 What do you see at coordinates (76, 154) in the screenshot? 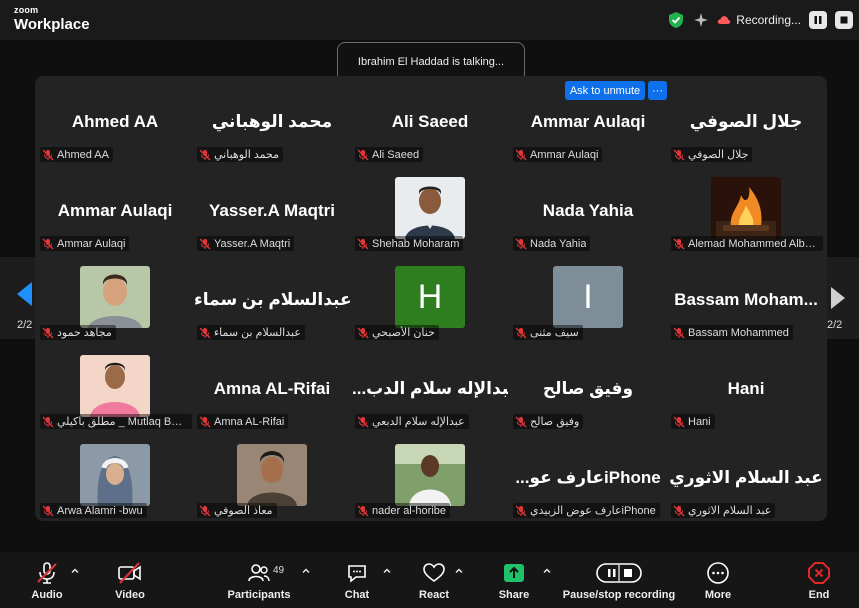
I see `participant-label: Ahmed AA` at bounding box center [76, 154].